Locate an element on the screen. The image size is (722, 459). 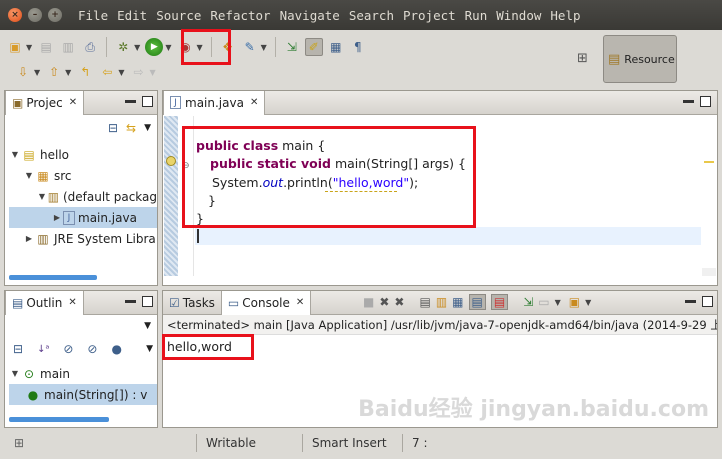
sort-icon: ↓ᵃ is located at coordinates (43, 349).